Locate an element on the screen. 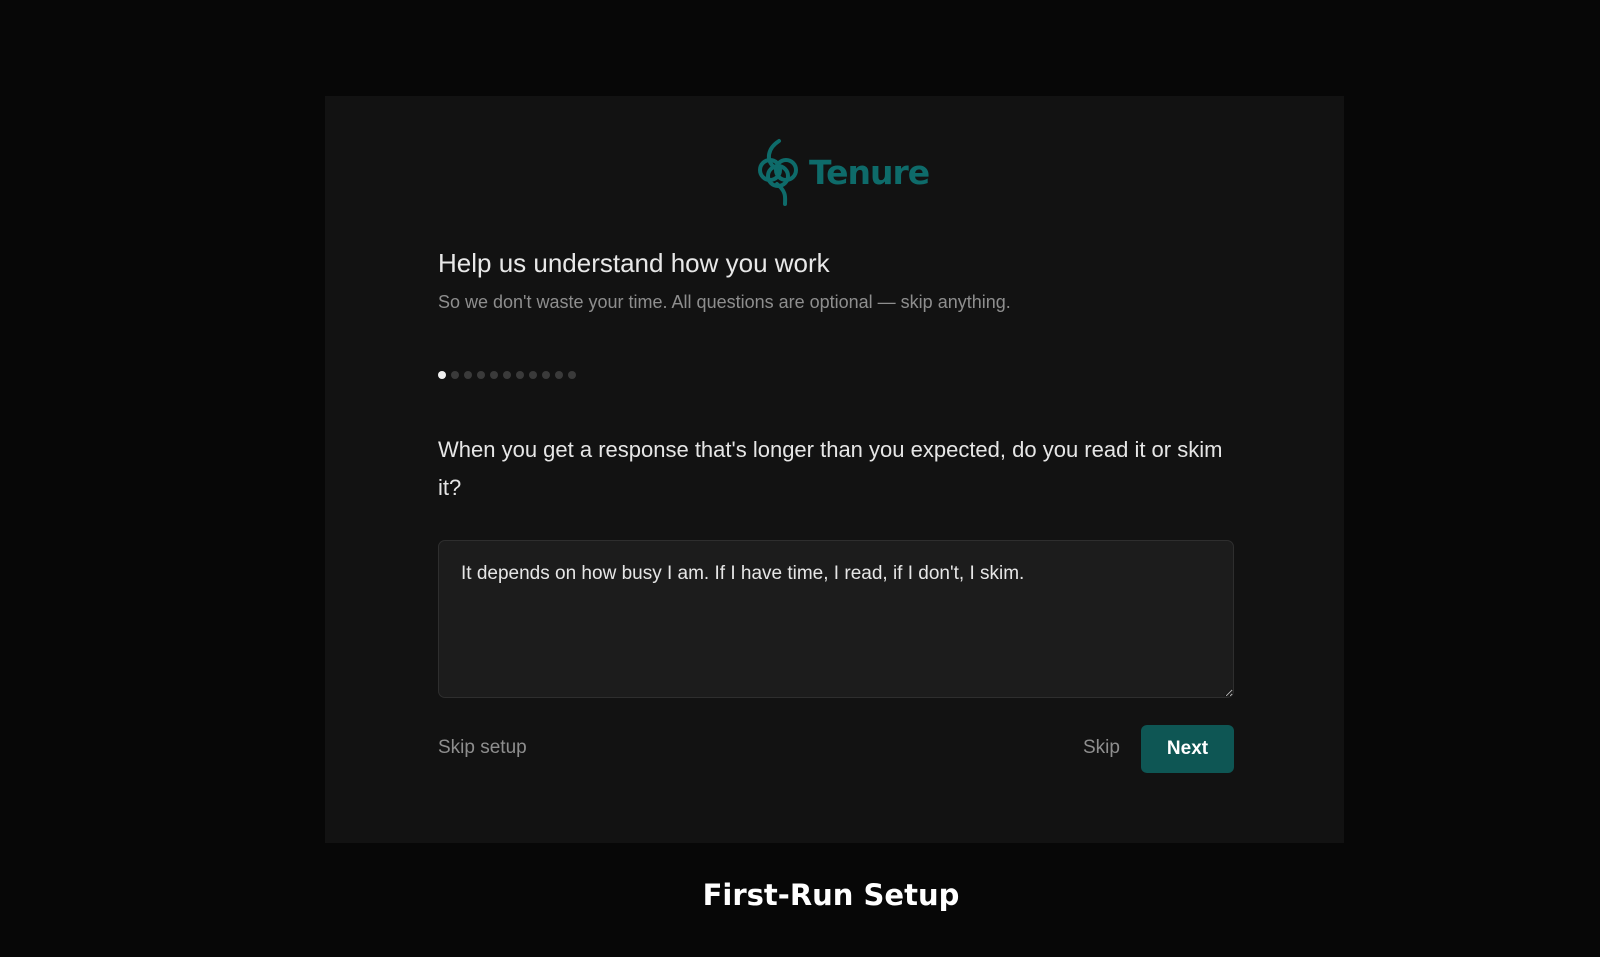 The image size is (1600, 957). logo: Tenure is located at coordinates (841, 172).